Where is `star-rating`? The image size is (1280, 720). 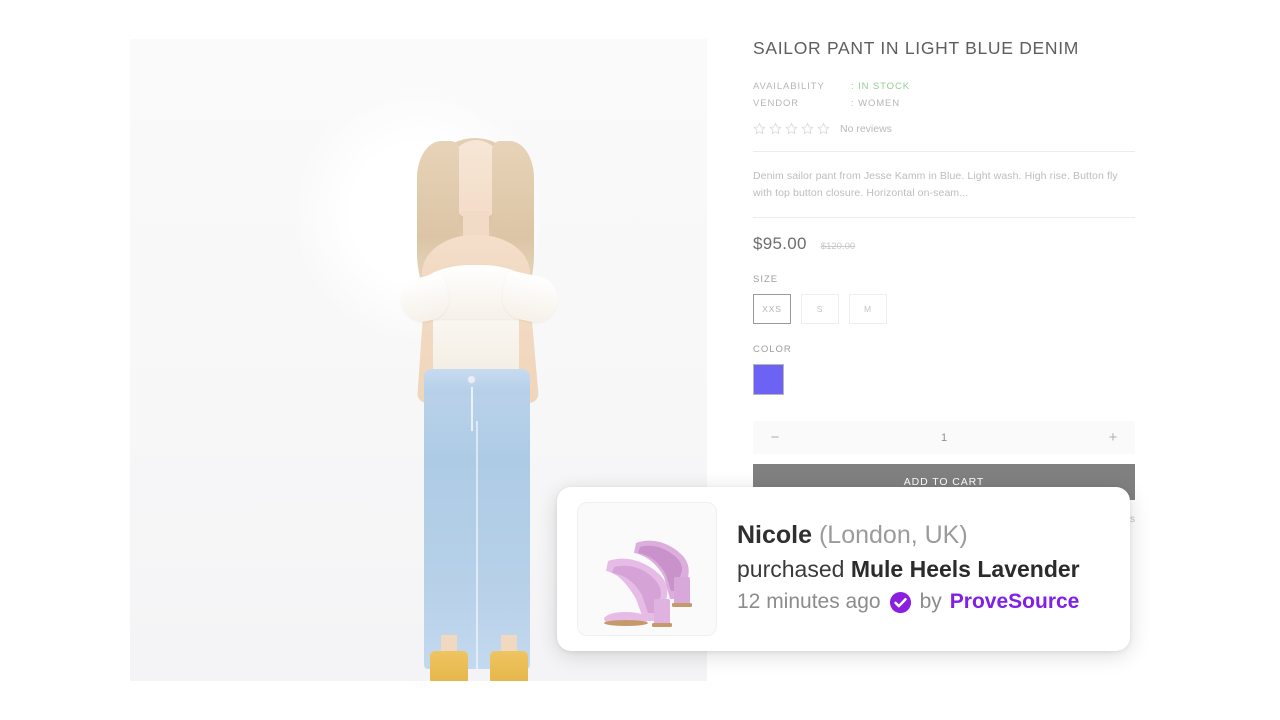 star-rating is located at coordinates (791, 128).